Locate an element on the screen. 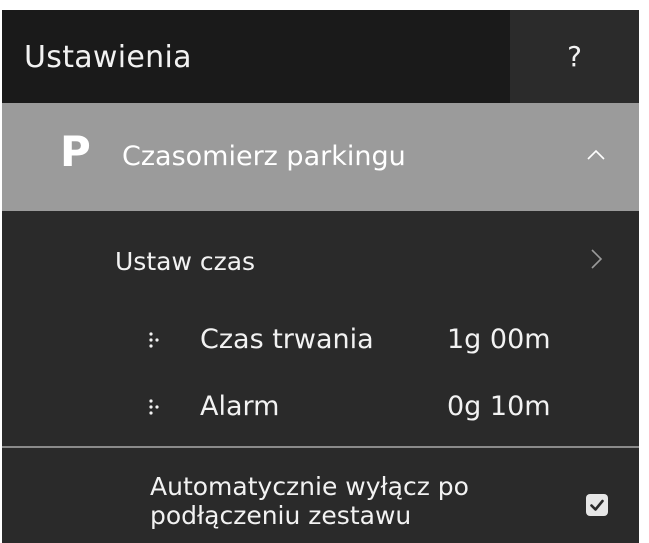  section-title: Czasomierz parkingu is located at coordinates (264, 156).